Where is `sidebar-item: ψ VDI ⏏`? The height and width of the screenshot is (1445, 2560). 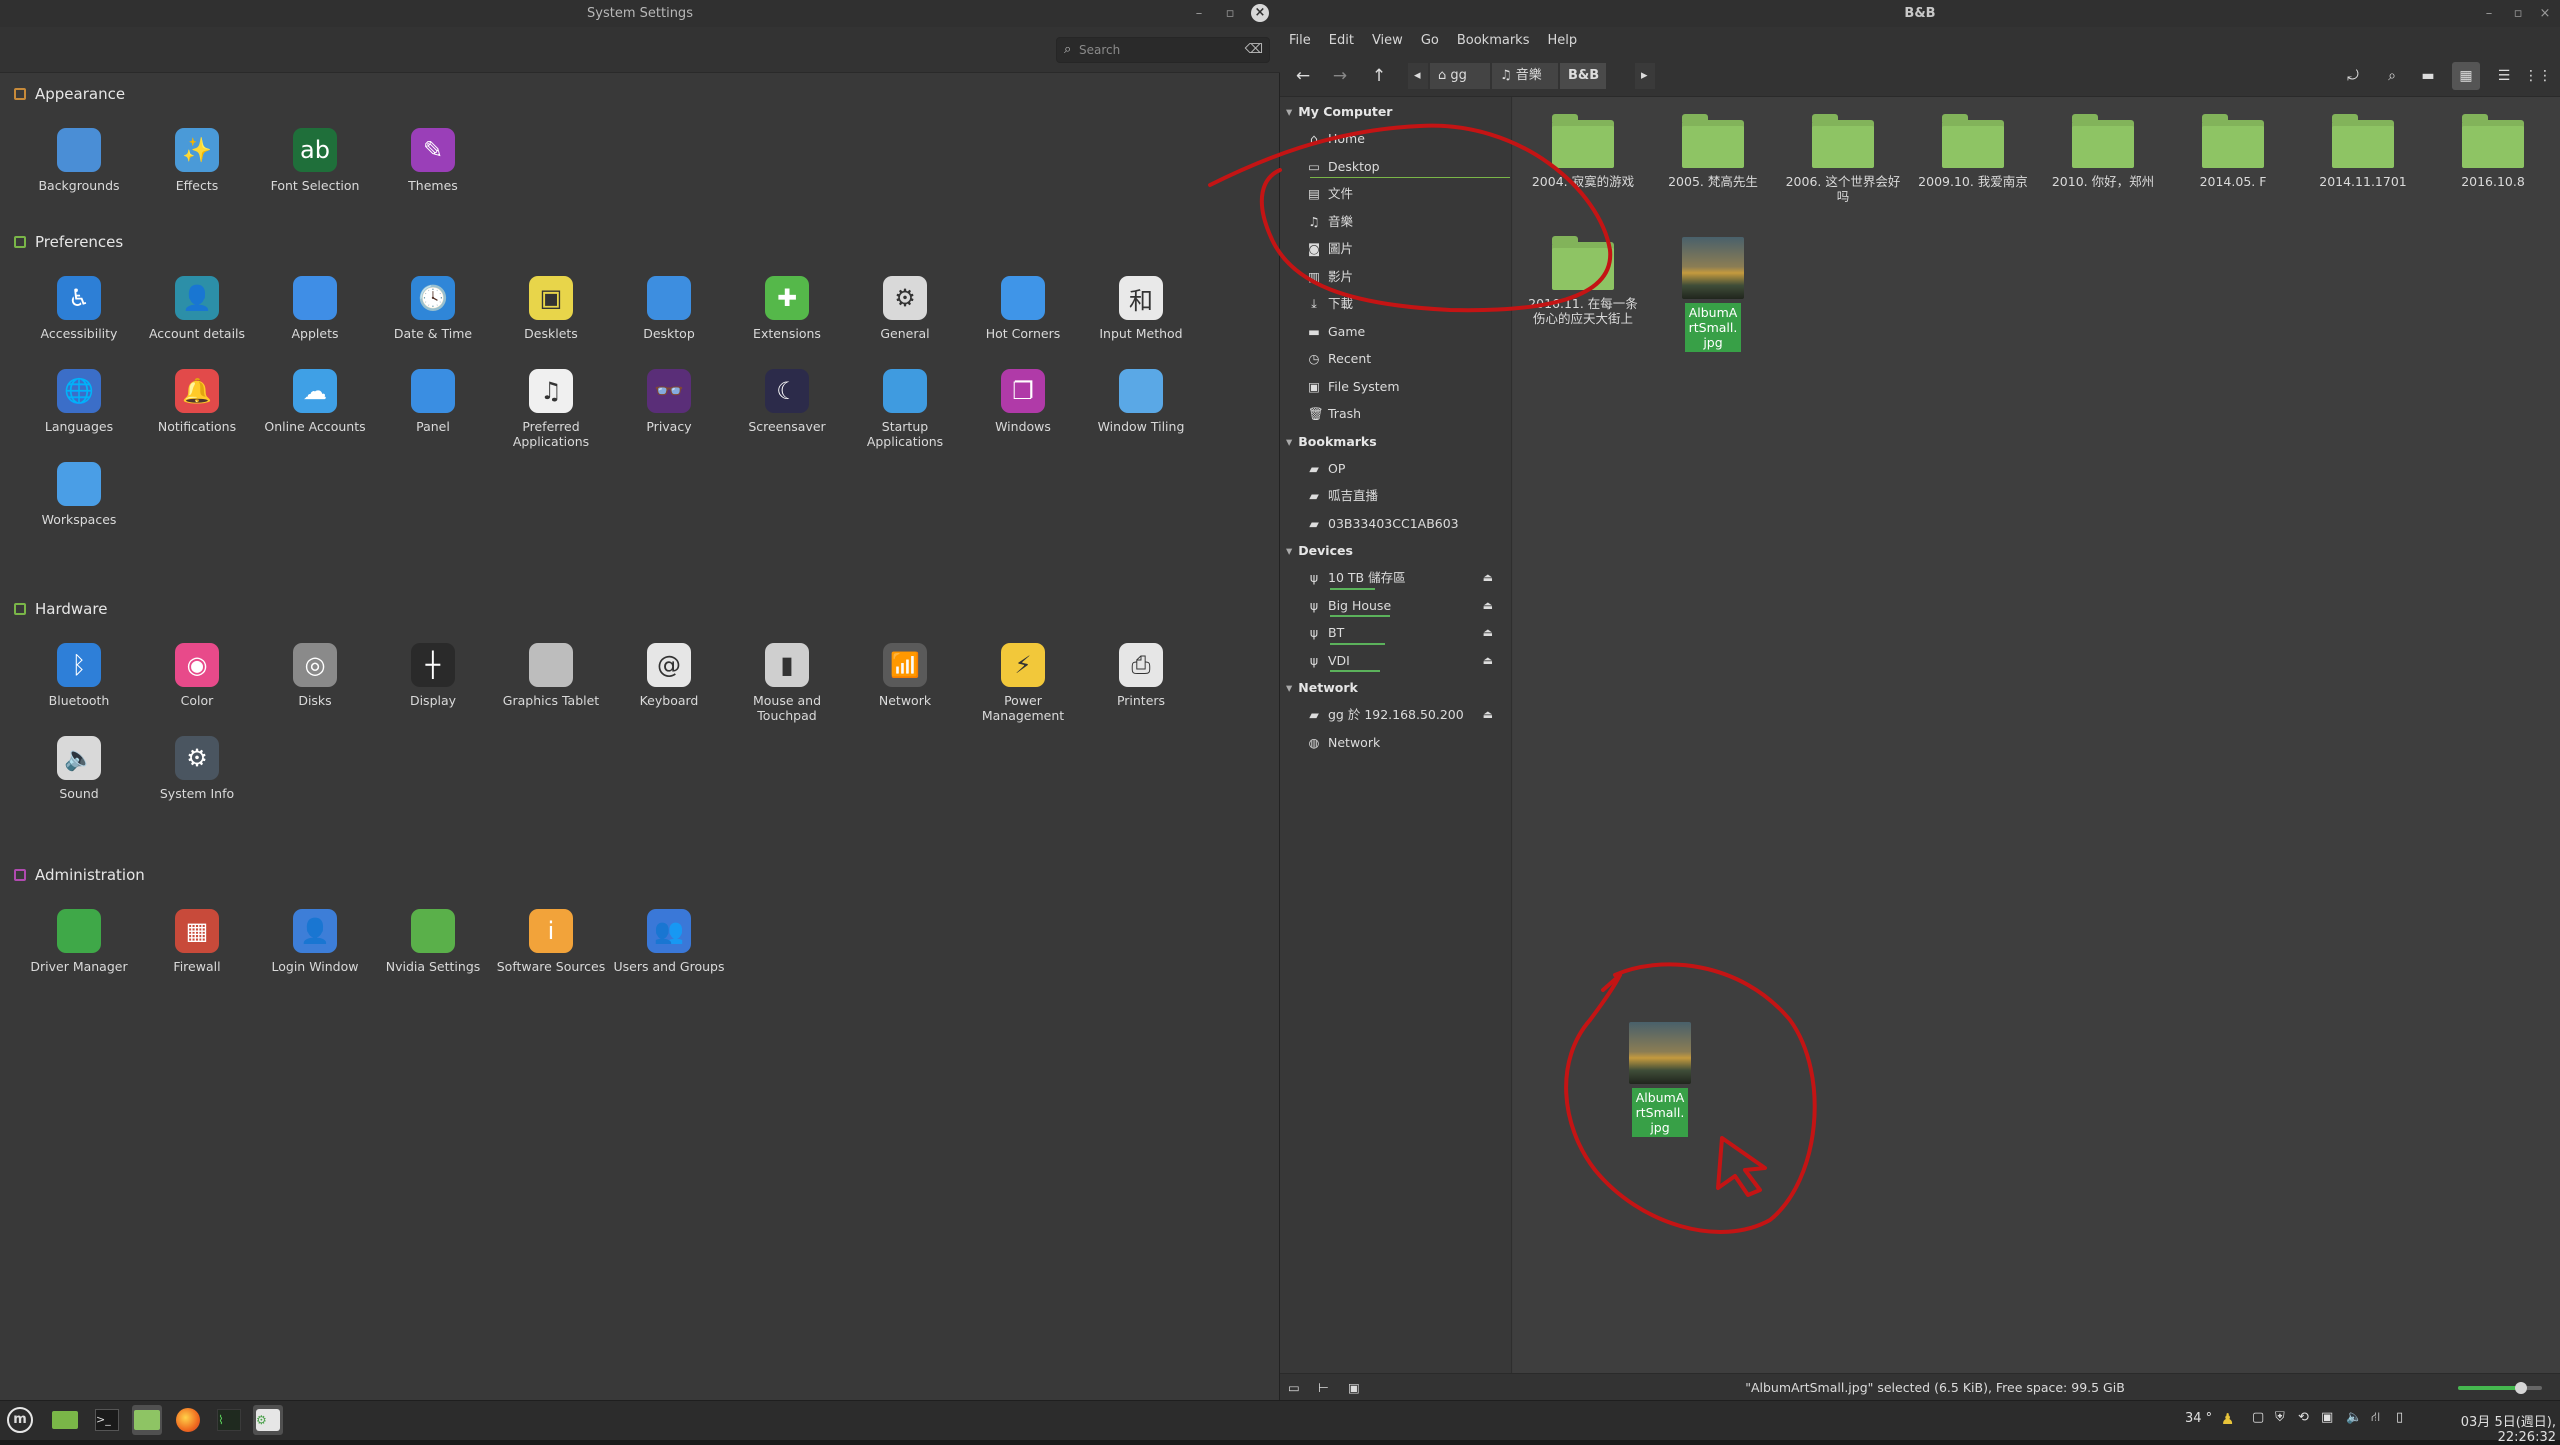
sidebar-item: ψ VDI ⏏ is located at coordinates (1395, 661).